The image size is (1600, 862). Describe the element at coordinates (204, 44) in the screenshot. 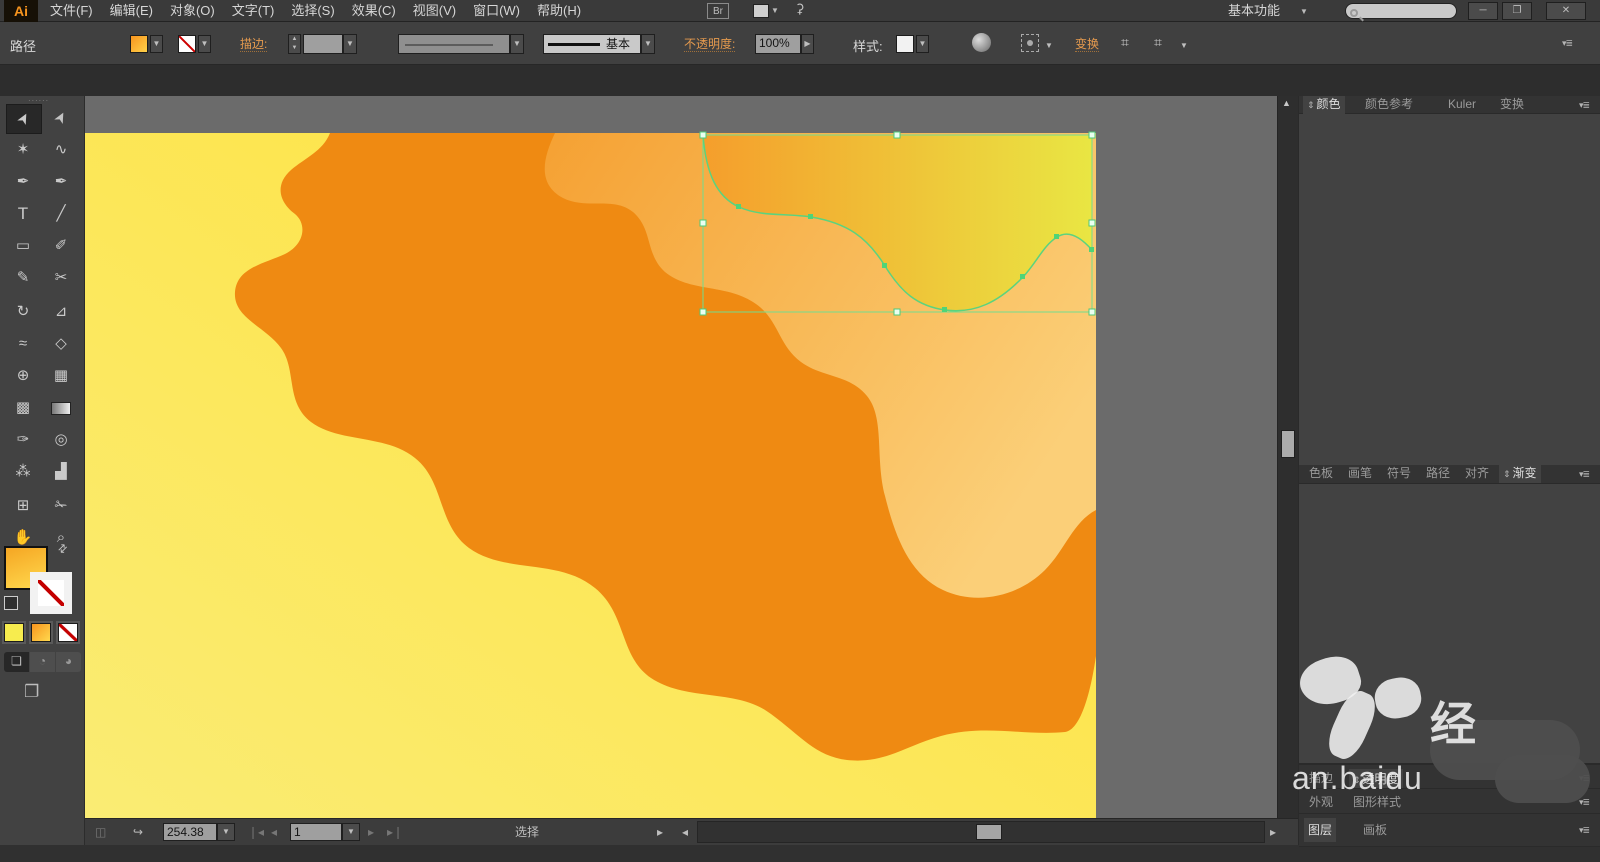

I see `stroke-color-arrow-icon: ▼` at that location.